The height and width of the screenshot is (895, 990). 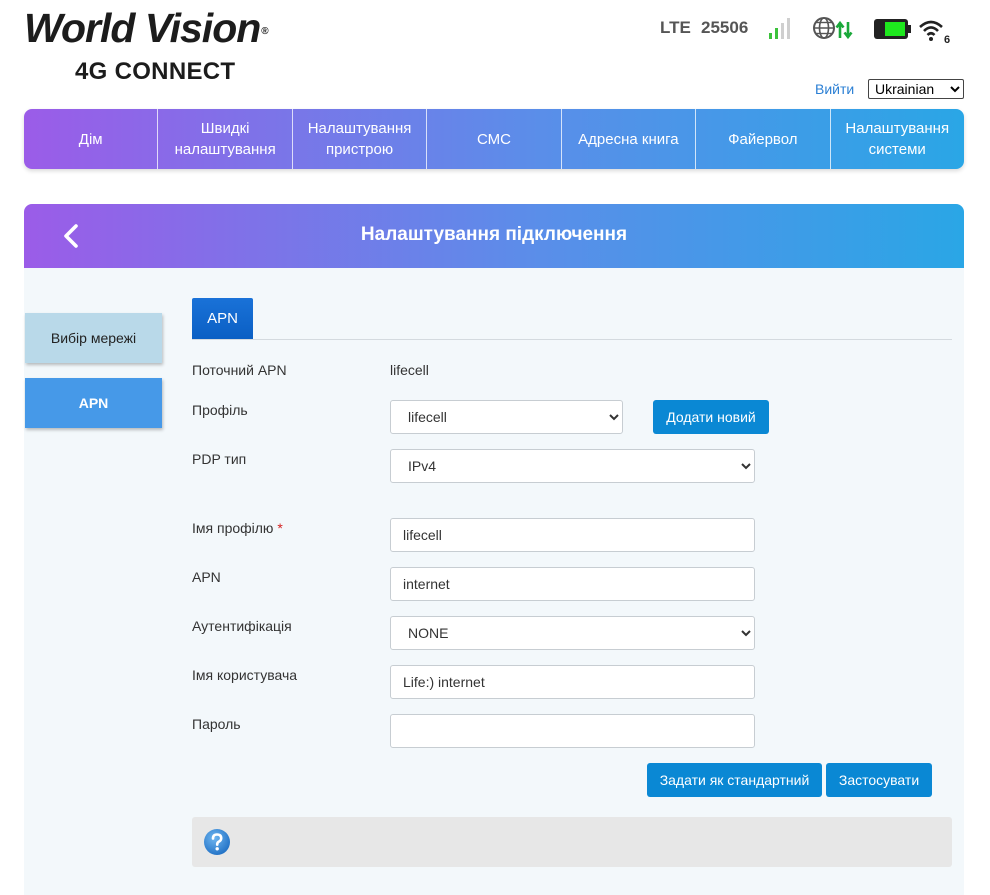 What do you see at coordinates (219, 459) in the screenshot?
I see `pdp-type-label: PDP тип` at bounding box center [219, 459].